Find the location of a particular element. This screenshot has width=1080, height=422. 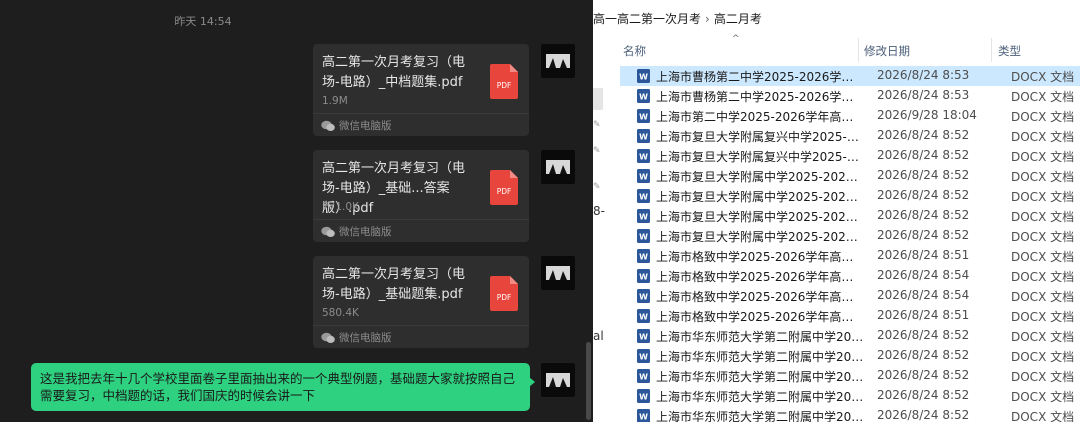

breadcrumb: 高一高二第一次月考 › 高二月考 is located at coordinates (677, 18).